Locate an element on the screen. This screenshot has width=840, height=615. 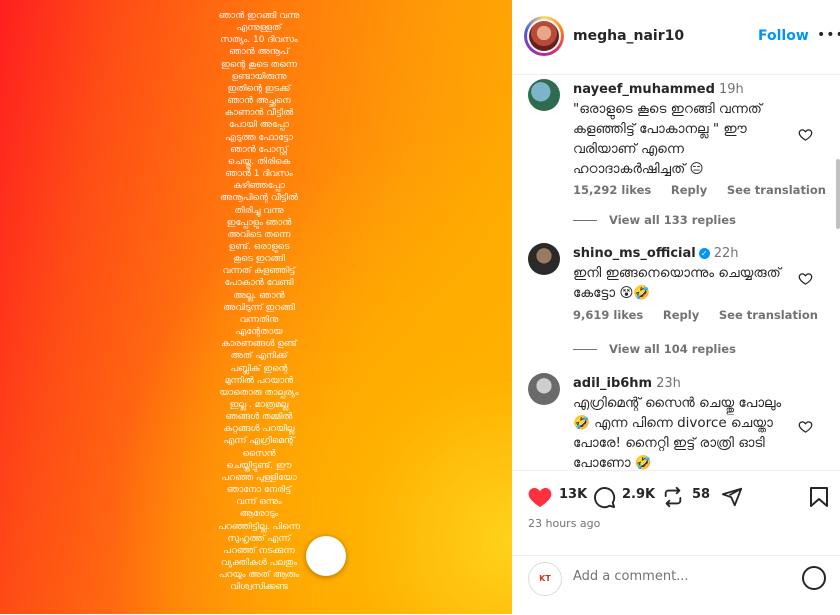
post-text-line: പറയും അത് ആരും is located at coordinates (259, 575).